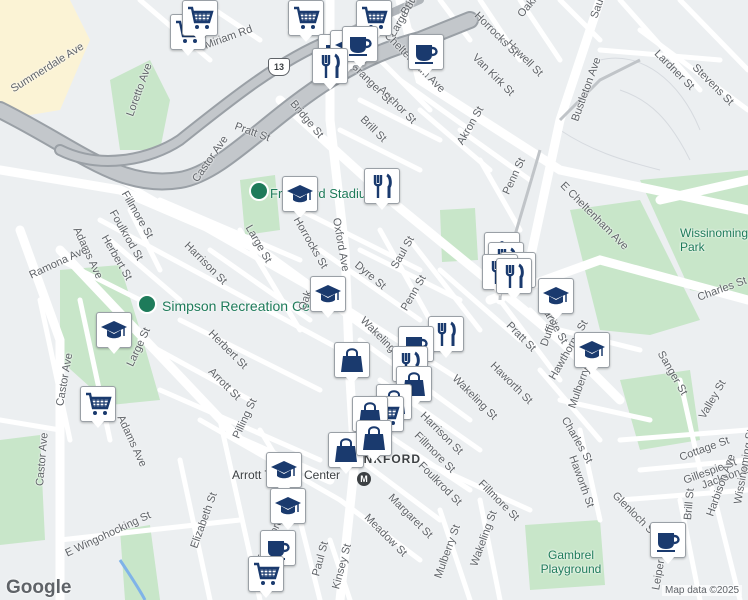  What do you see at coordinates (714, 240) in the screenshot?
I see `poi-label-wissinoming: Wissinoming Park` at bounding box center [714, 240].